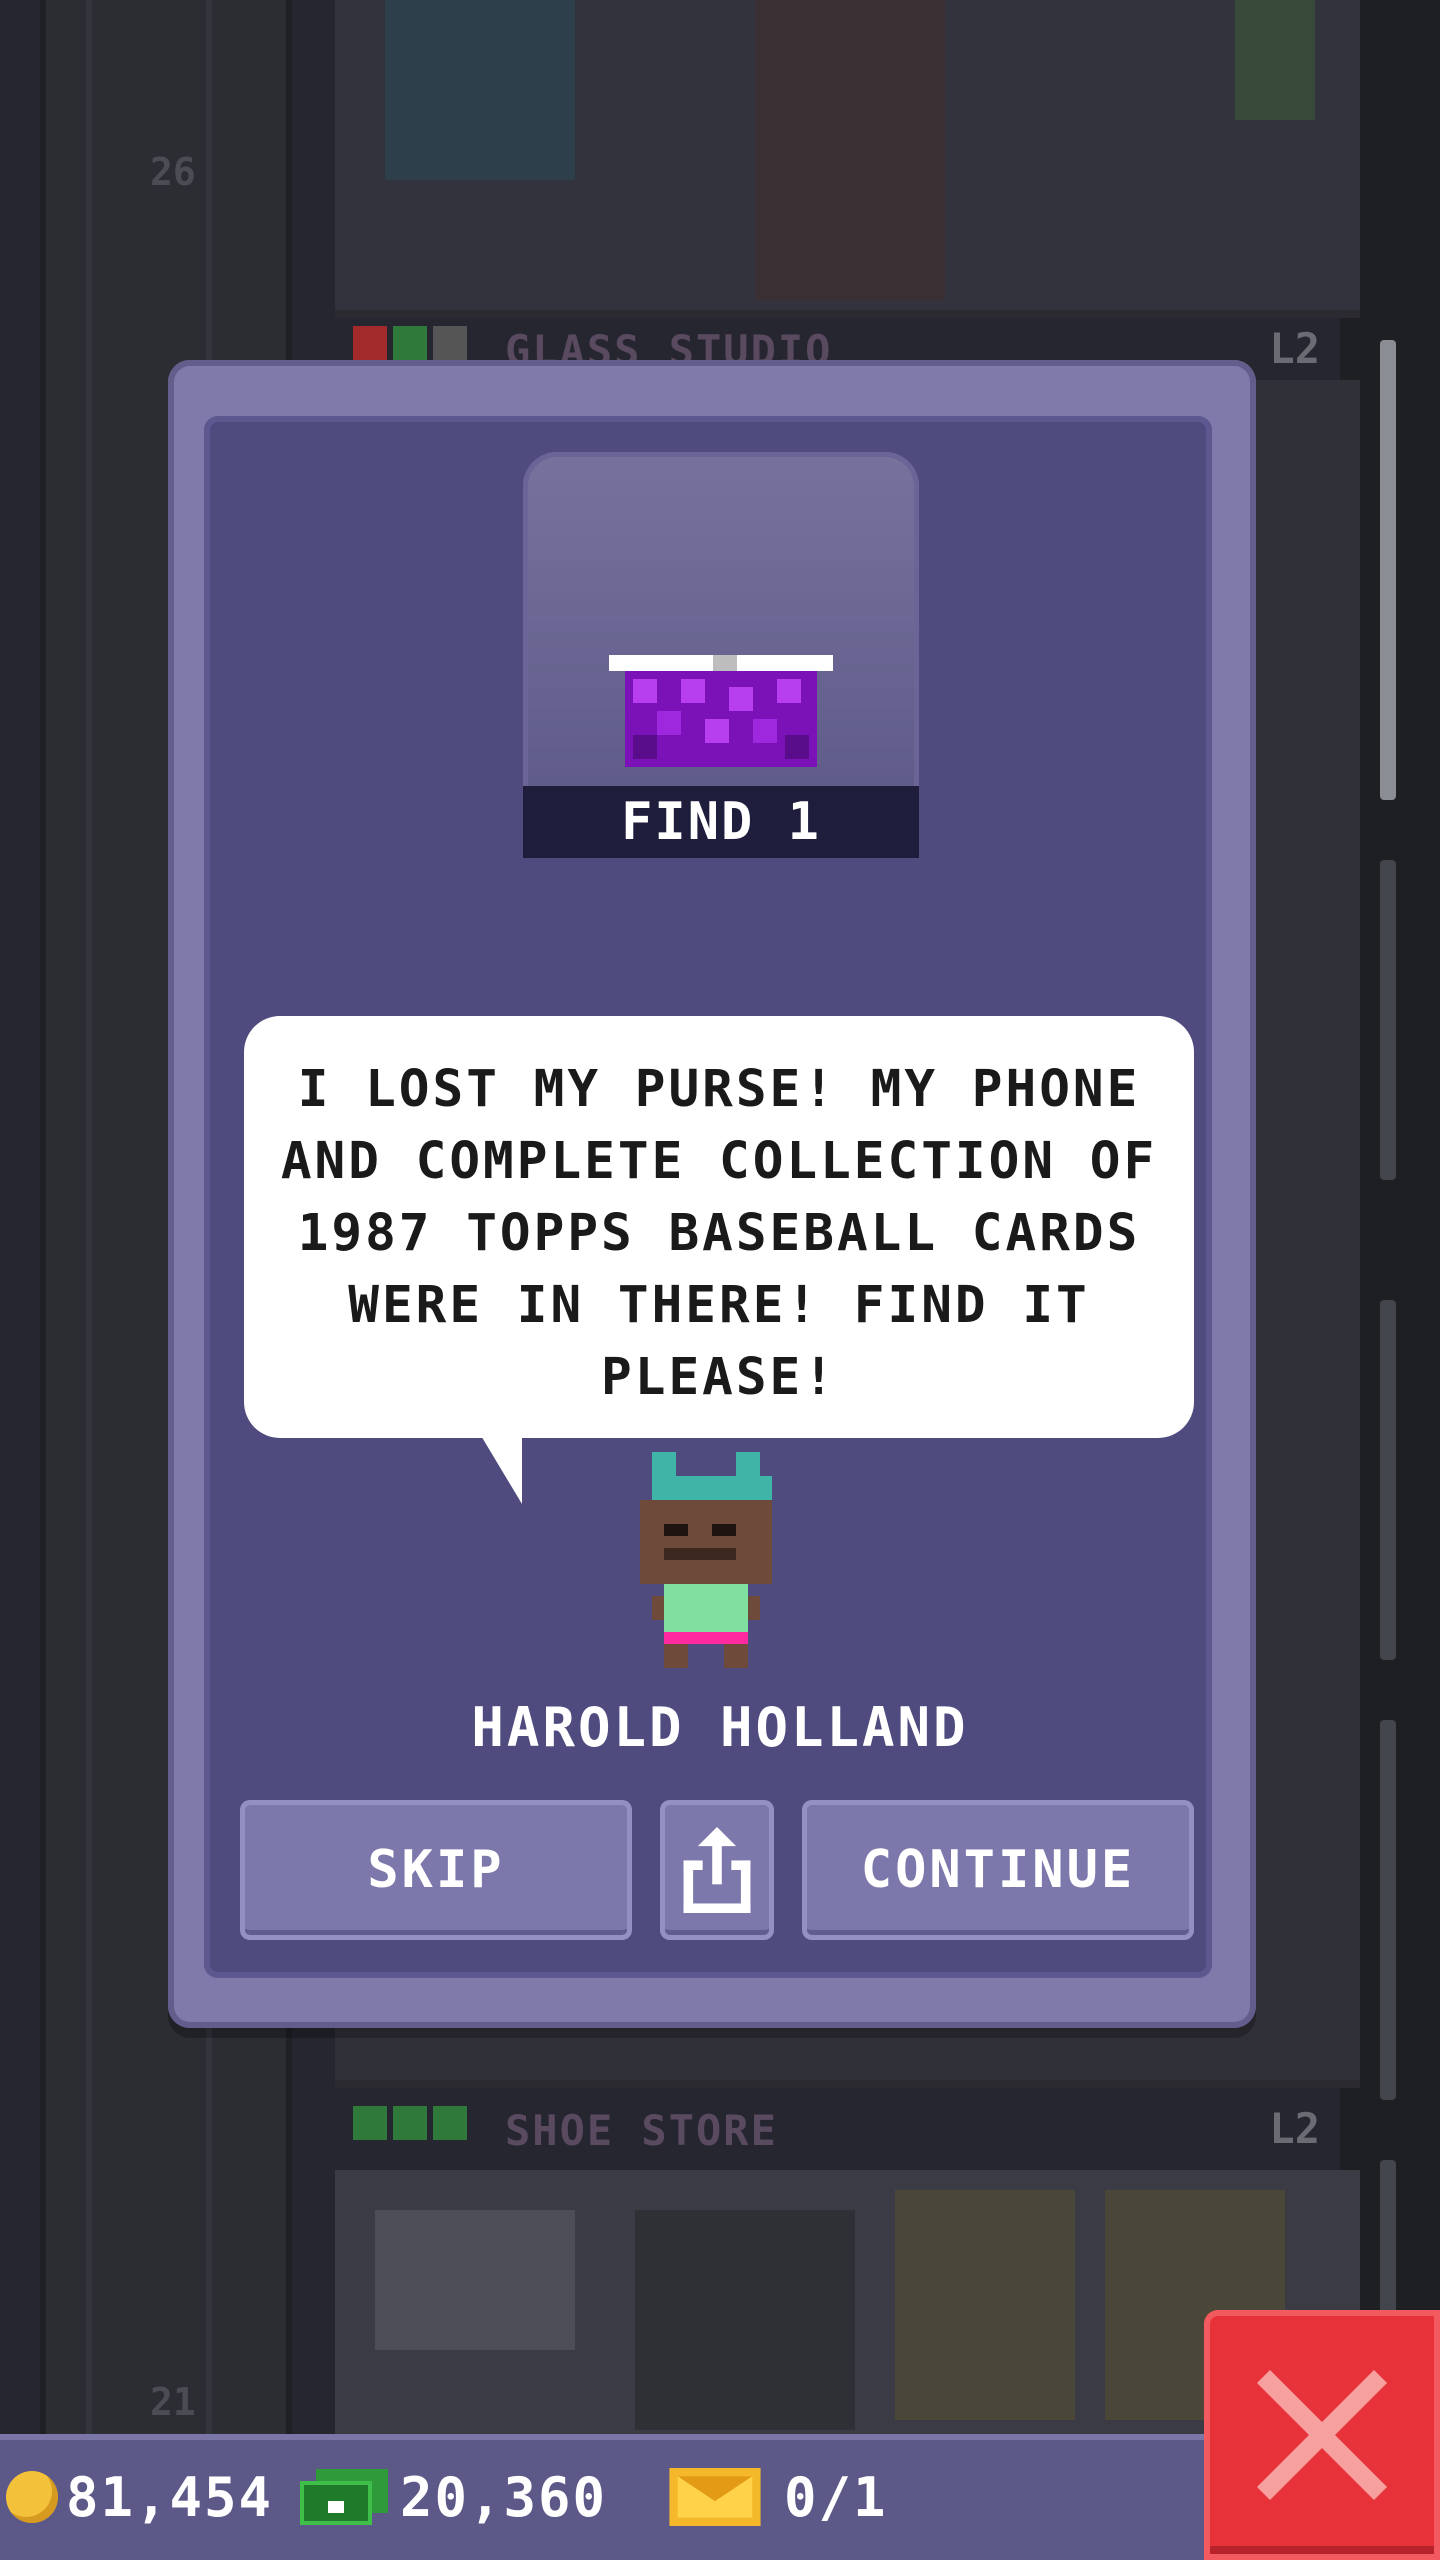 The image size is (1440, 2560). I want to click on tickets-value: 0/1, so click(836, 2497).